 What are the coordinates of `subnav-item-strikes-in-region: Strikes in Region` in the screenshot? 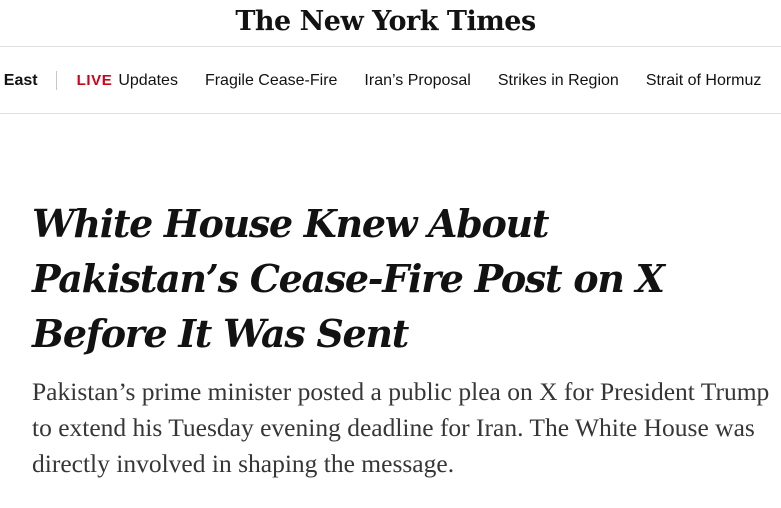 It's located at (558, 81).